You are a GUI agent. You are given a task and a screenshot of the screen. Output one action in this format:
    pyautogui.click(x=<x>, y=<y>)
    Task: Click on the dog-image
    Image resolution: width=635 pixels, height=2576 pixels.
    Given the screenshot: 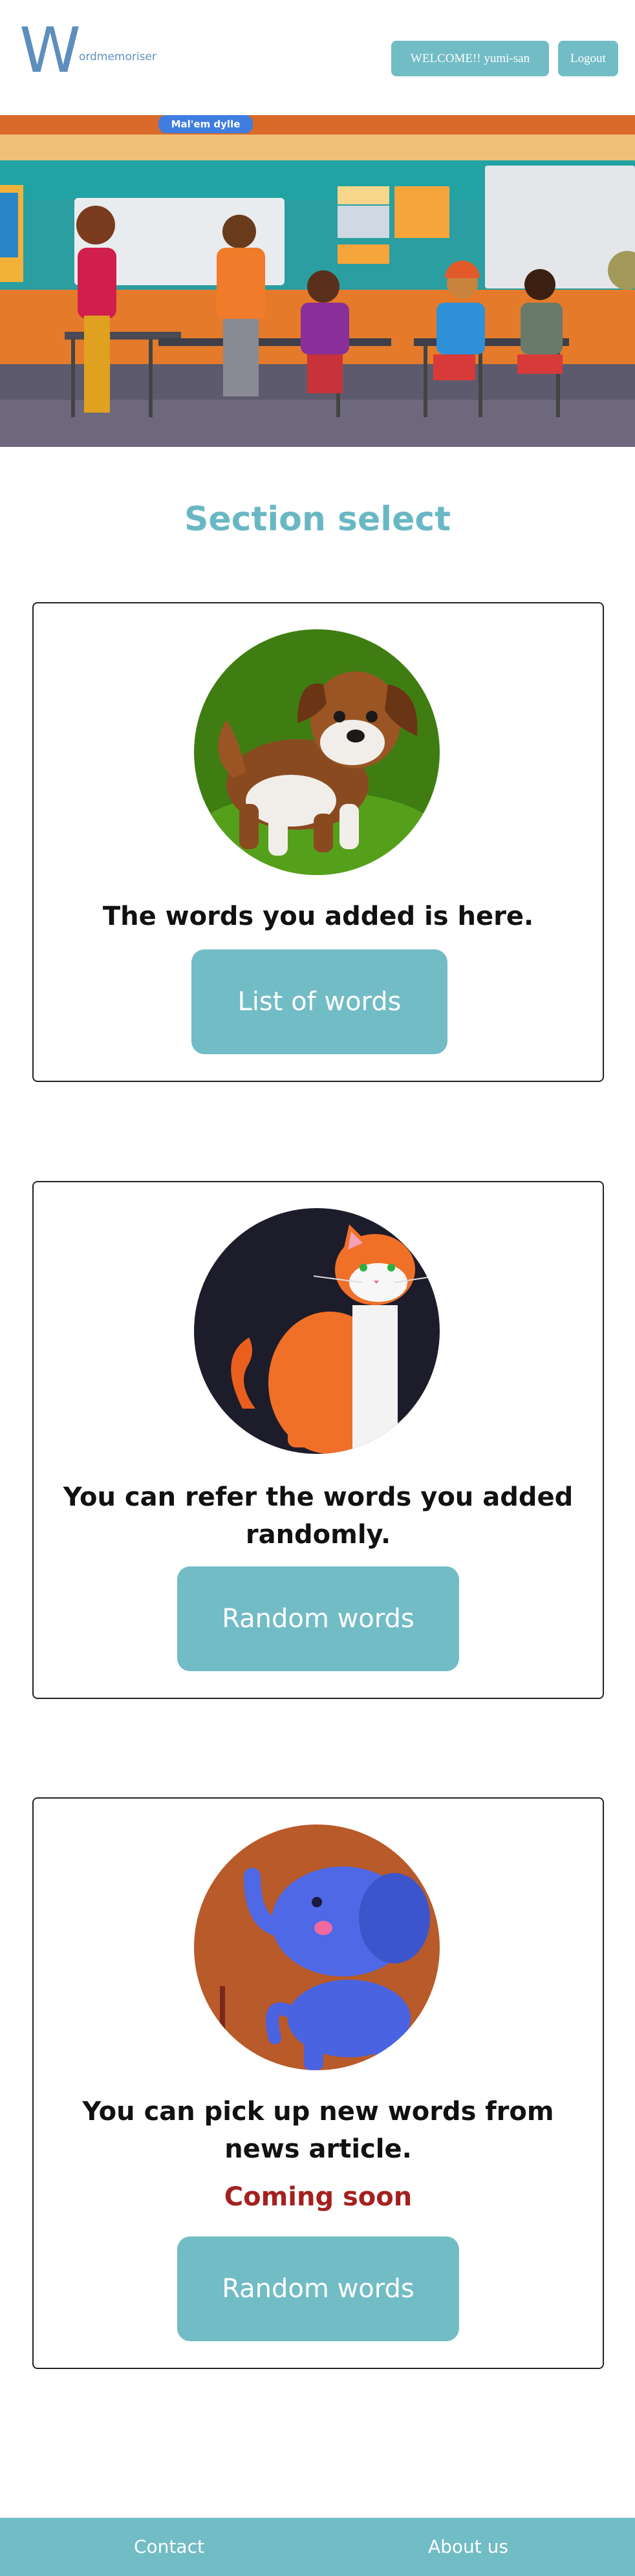 What is the action you would take?
    pyautogui.click(x=317, y=752)
    